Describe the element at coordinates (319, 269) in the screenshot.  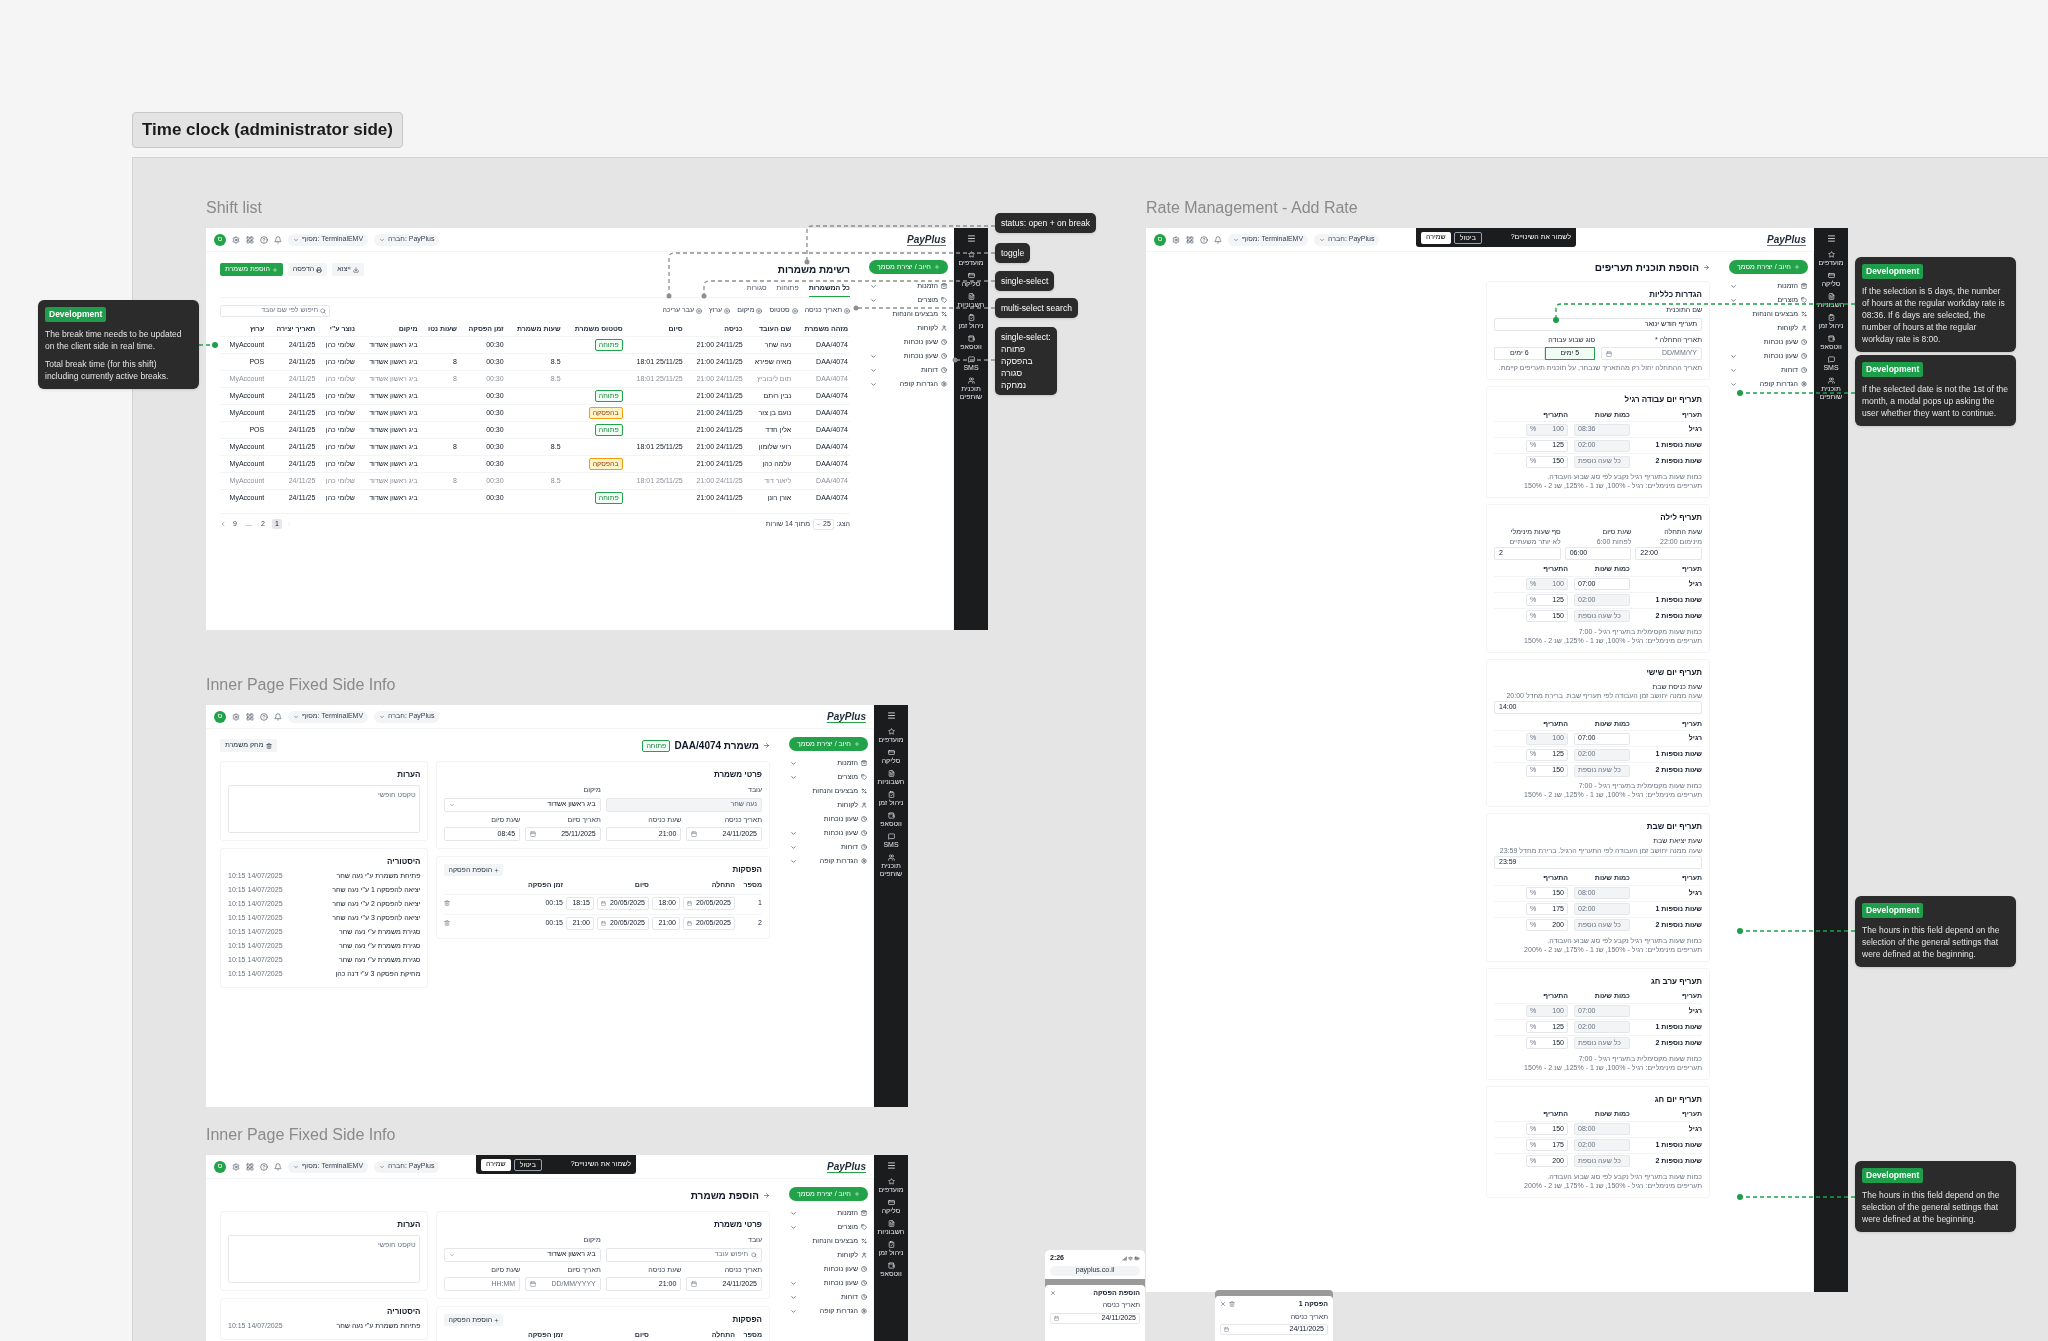
I see `printer-icon` at that location.